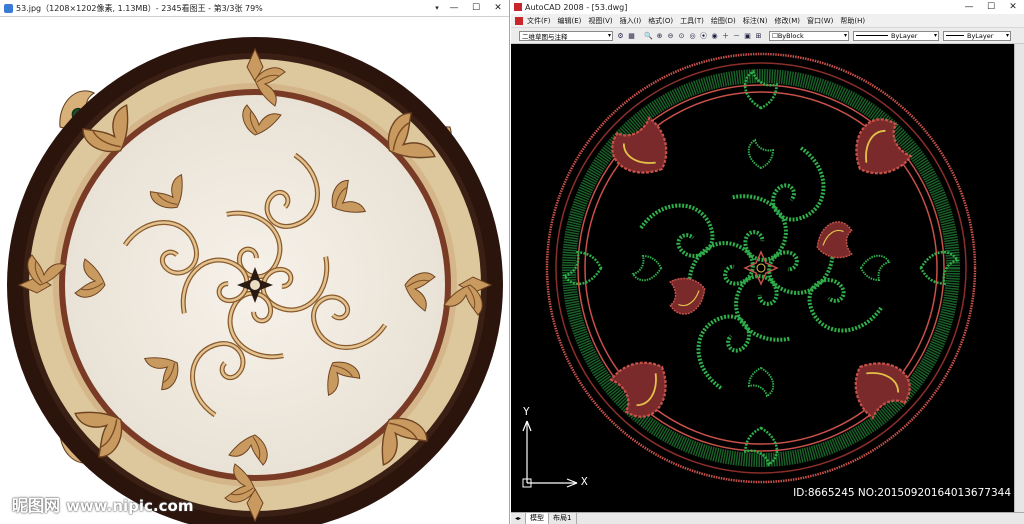 The width and height of the screenshot is (1024, 524). Describe the element at coordinates (1019, 278) in the screenshot. I see `vertical-scrollbar` at that location.